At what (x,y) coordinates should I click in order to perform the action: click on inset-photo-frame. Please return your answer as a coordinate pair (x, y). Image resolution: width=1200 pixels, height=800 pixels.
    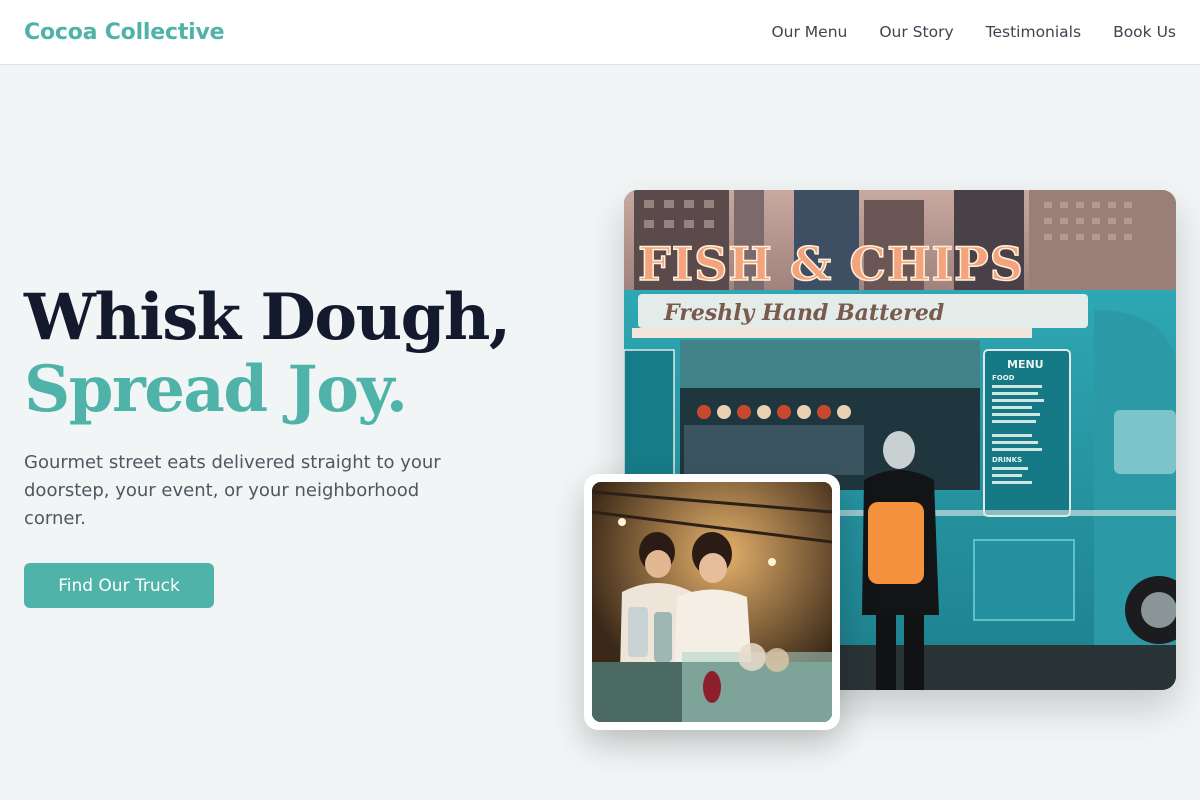
    Looking at the image, I should click on (712, 602).